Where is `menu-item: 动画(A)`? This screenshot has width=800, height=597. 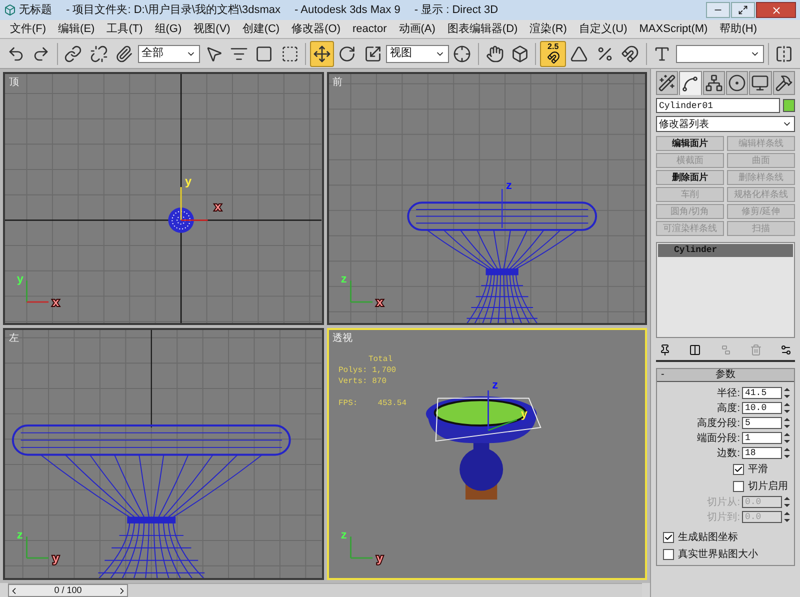
menu-item: 动画(A) is located at coordinates (417, 29).